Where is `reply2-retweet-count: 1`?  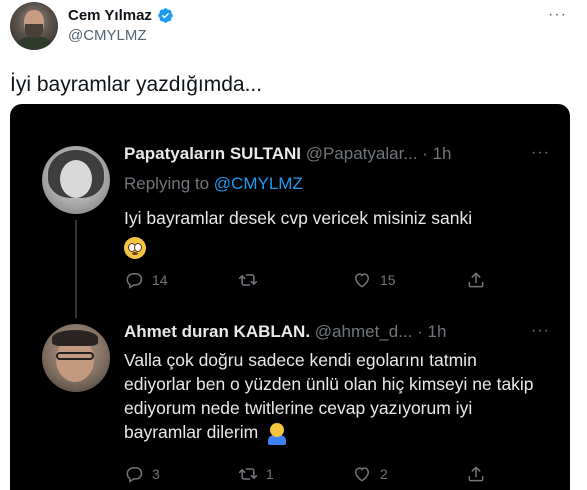
reply2-retweet-count: 1 is located at coordinates (270, 474).